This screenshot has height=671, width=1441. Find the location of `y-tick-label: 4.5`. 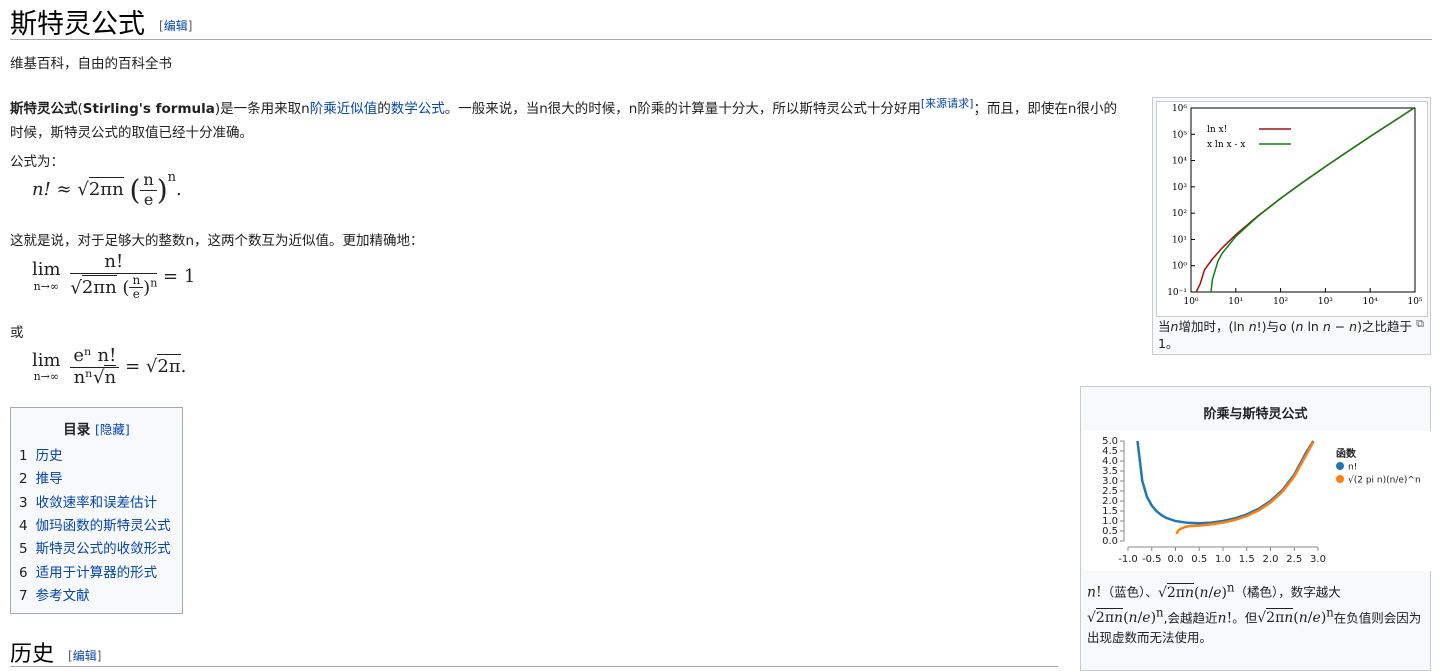

y-tick-label: 4.5 is located at coordinates (1110, 451).